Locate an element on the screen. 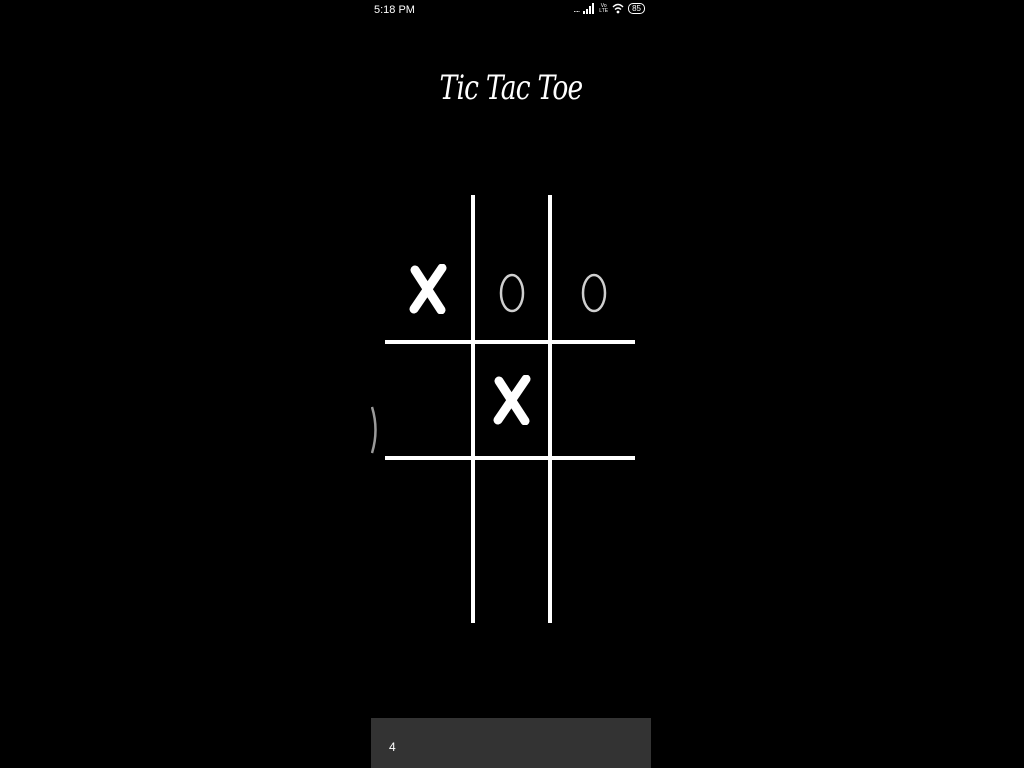 Image resolution: width=1024 pixels, height=768 pixels. board-cell-r1-c1 is located at coordinates (428, 267).